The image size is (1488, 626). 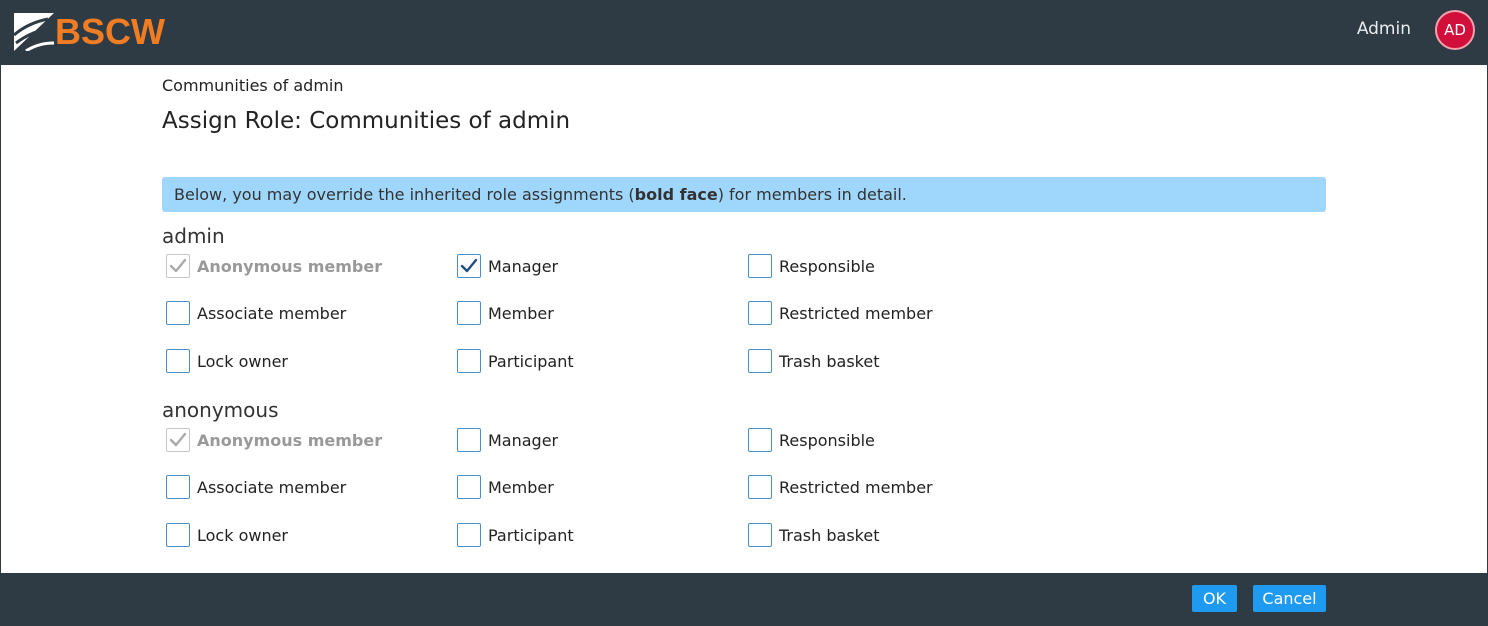 I want to click on role-option-admin-restricted-member: Restricted member, so click(x=840, y=313).